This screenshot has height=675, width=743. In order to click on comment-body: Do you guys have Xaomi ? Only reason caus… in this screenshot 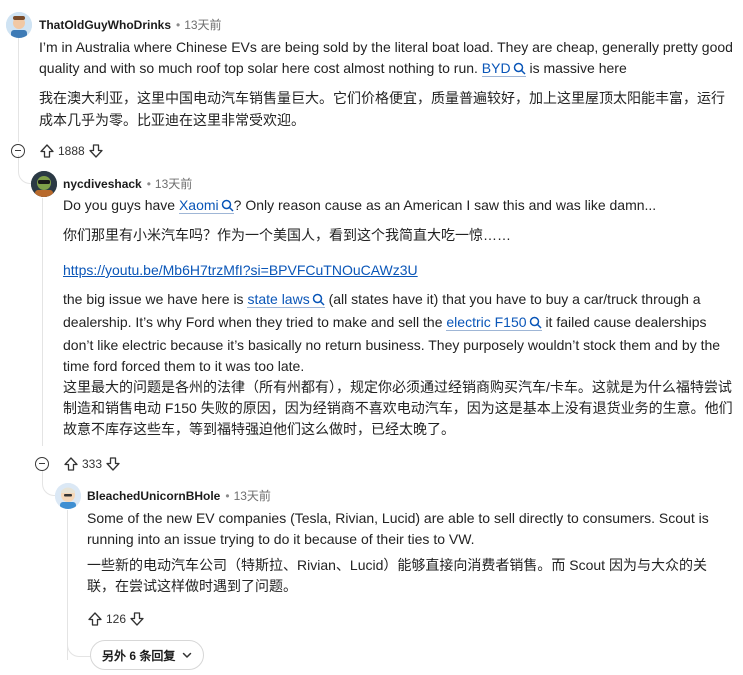, I will do `click(399, 206)`.